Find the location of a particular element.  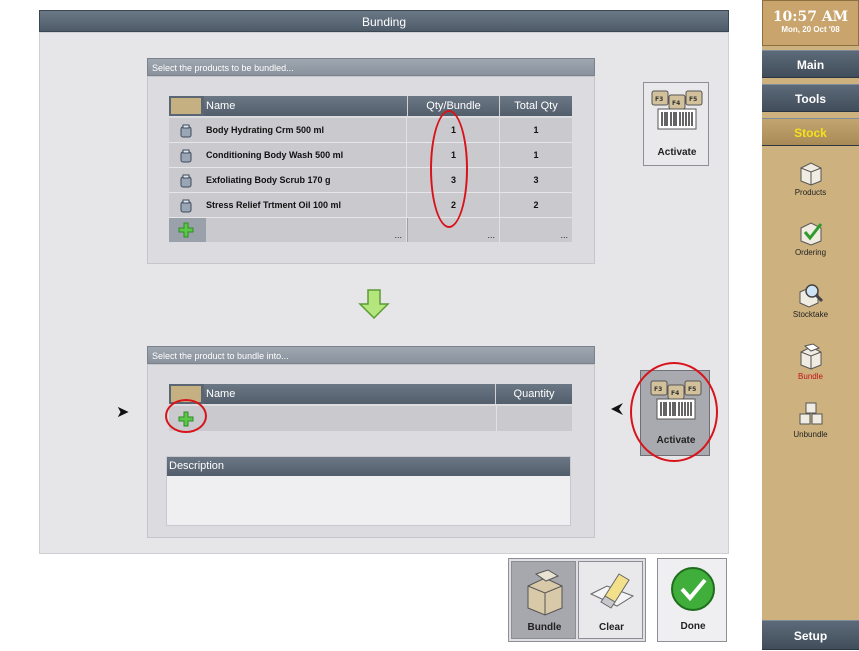

column-quantity: Quantity is located at coordinates (534, 394).